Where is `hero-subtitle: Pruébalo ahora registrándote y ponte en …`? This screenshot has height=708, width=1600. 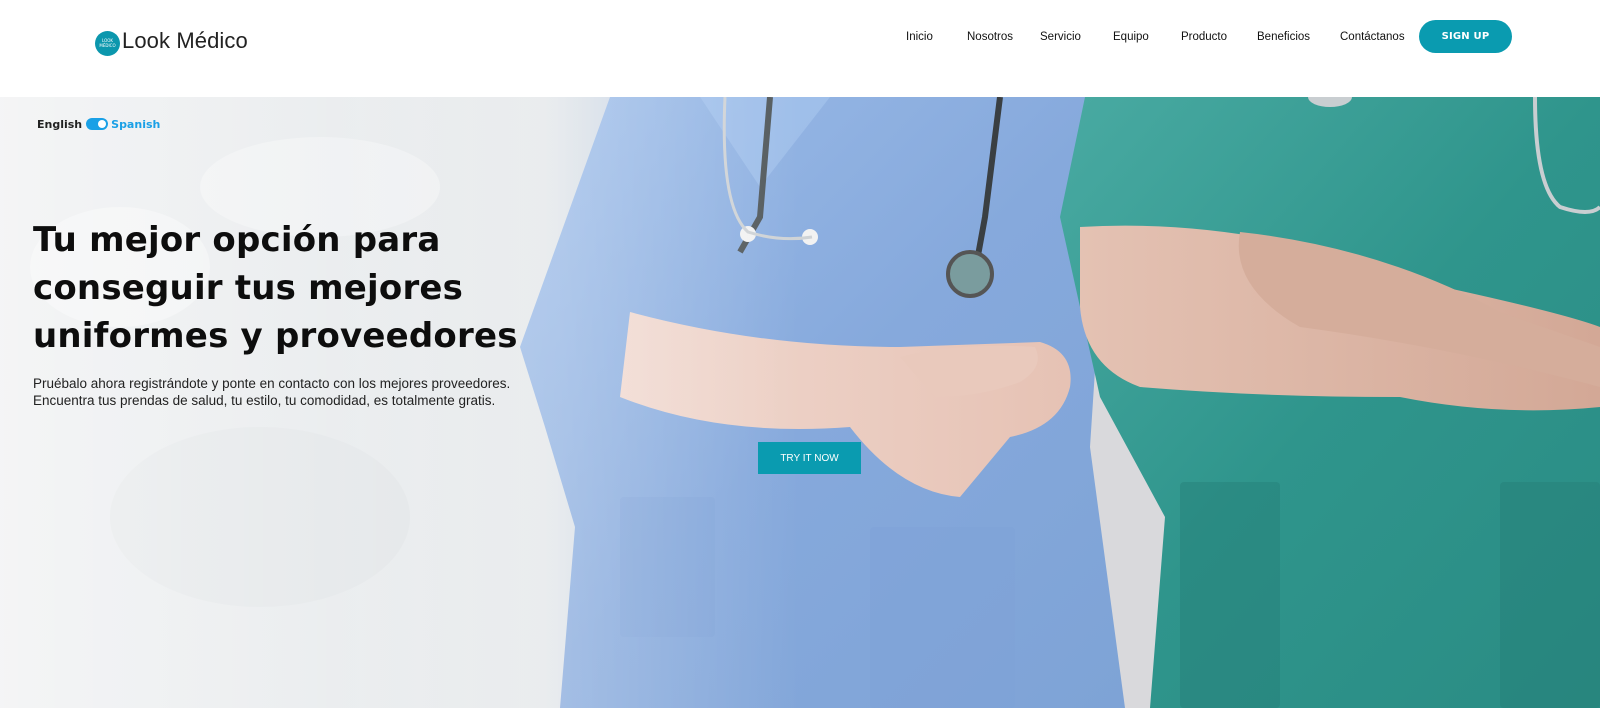 hero-subtitle: Pruébalo ahora registrándote y ponte en … is located at coordinates (313, 392).